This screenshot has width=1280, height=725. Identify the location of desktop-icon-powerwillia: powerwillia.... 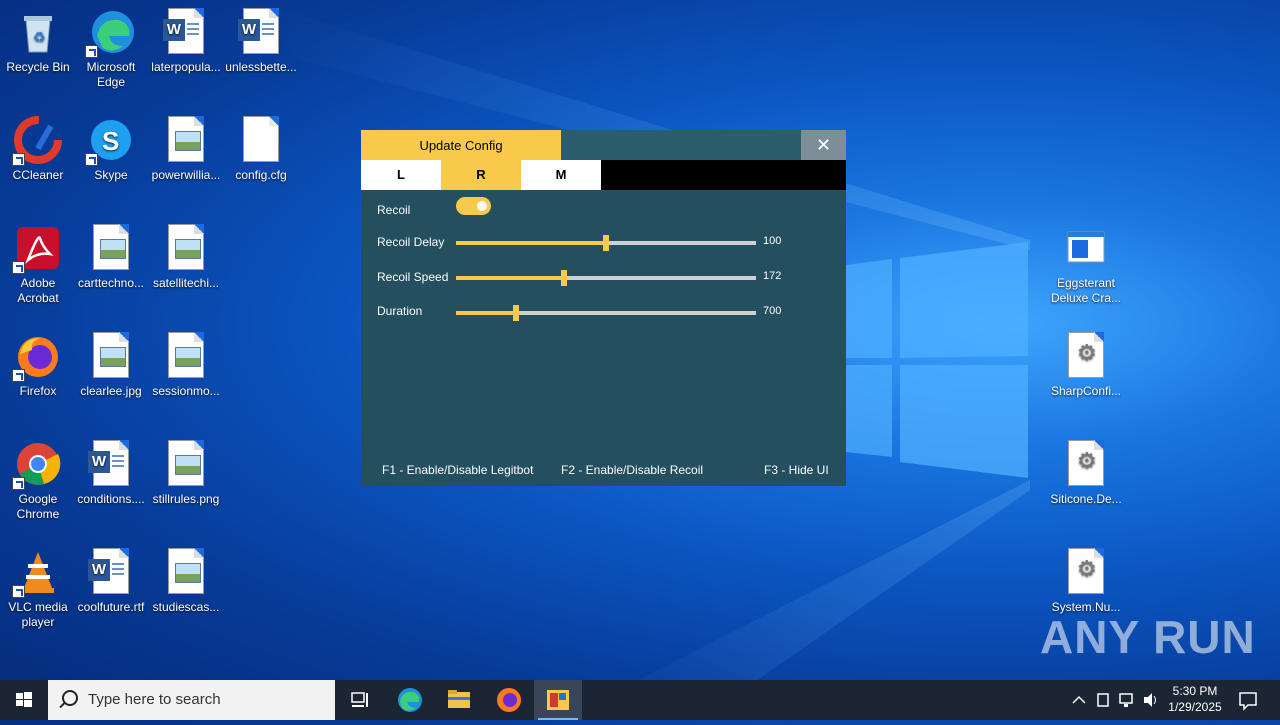
(186, 149).